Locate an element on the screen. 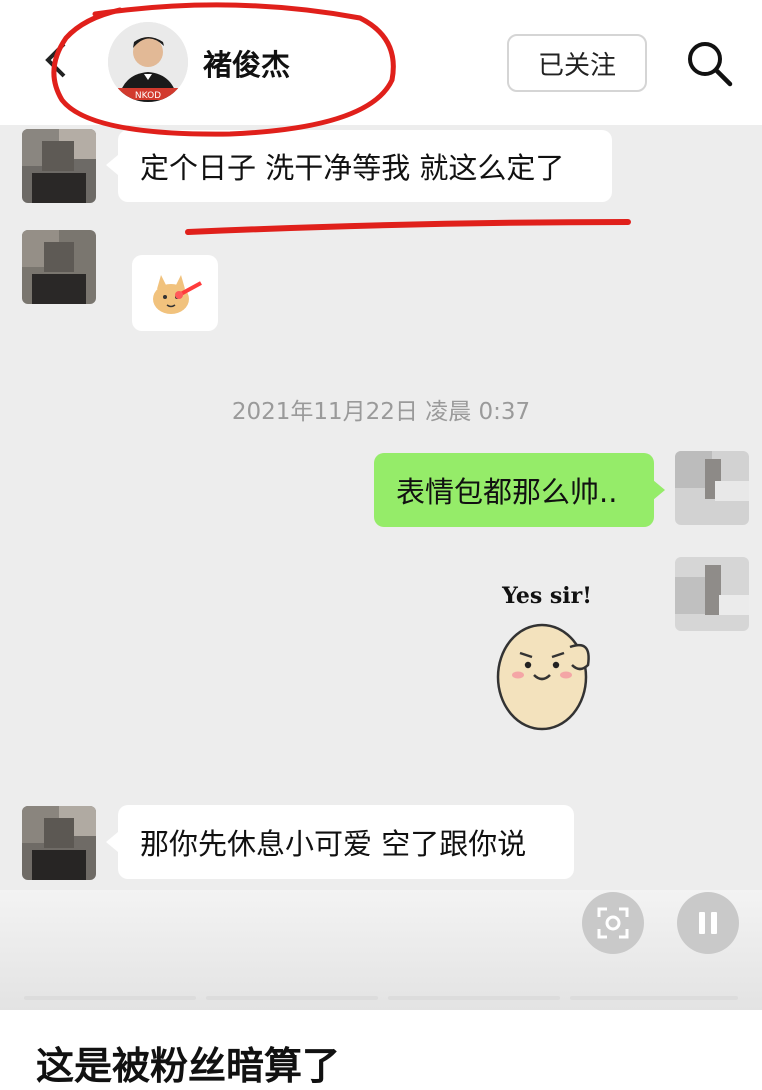  pause-button is located at coordinates (708, 923).